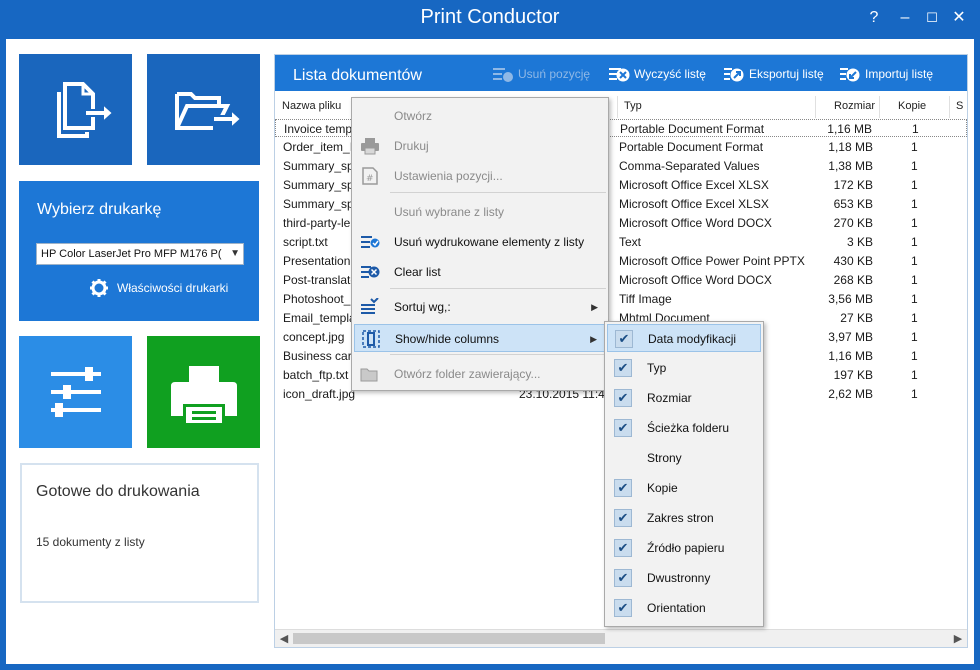 The image size is (980, 670). Describe the element at coordinates (541, 74) in the screenshot. I see `remove-item-button: Usuń pozycję` at that location.